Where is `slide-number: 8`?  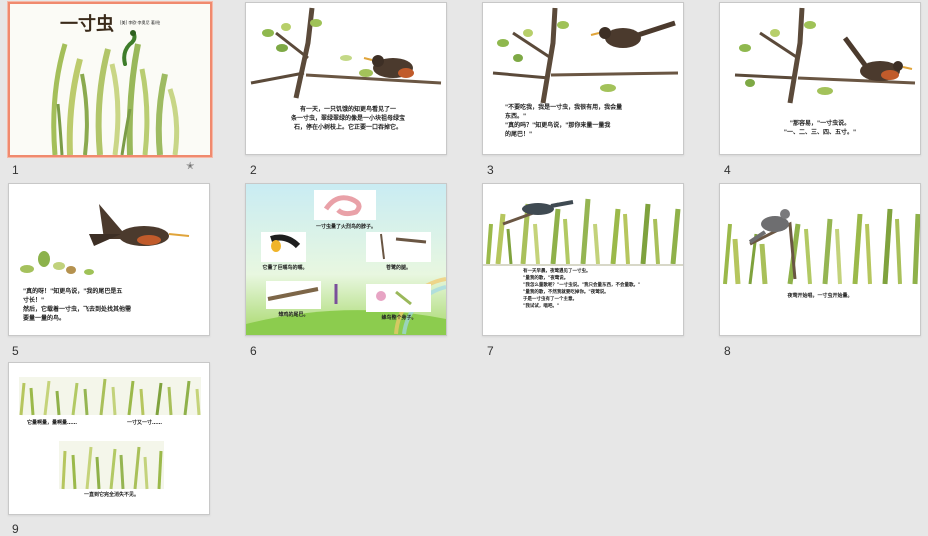
slide-number: 8 is located at coordinates (727, 351).